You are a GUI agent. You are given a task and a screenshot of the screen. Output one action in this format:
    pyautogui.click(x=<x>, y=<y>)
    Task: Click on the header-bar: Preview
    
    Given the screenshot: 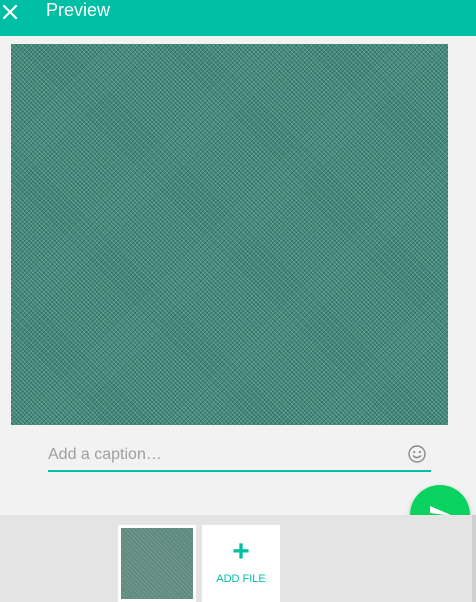 What is the action you would take?
    pyautogui.click(x=238, y=18)
    